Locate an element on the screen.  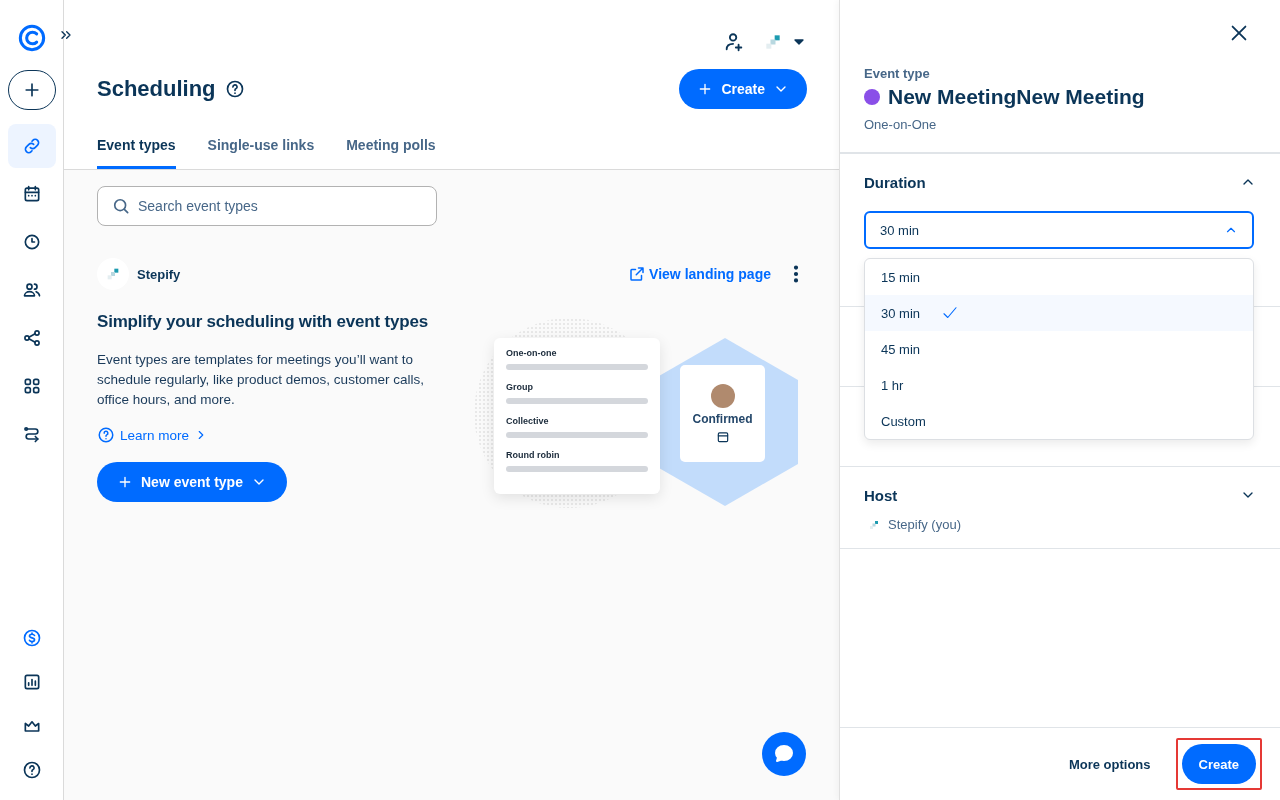
person-plus-icon is located at coordinates (734, 42).